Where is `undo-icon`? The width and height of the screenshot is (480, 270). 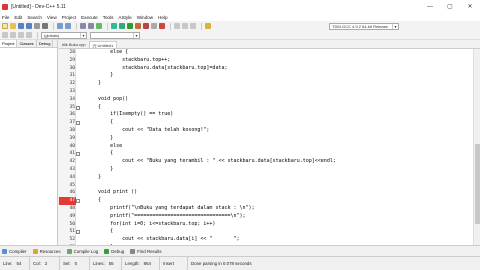
undo-icon is located at coordinates (60, 26).